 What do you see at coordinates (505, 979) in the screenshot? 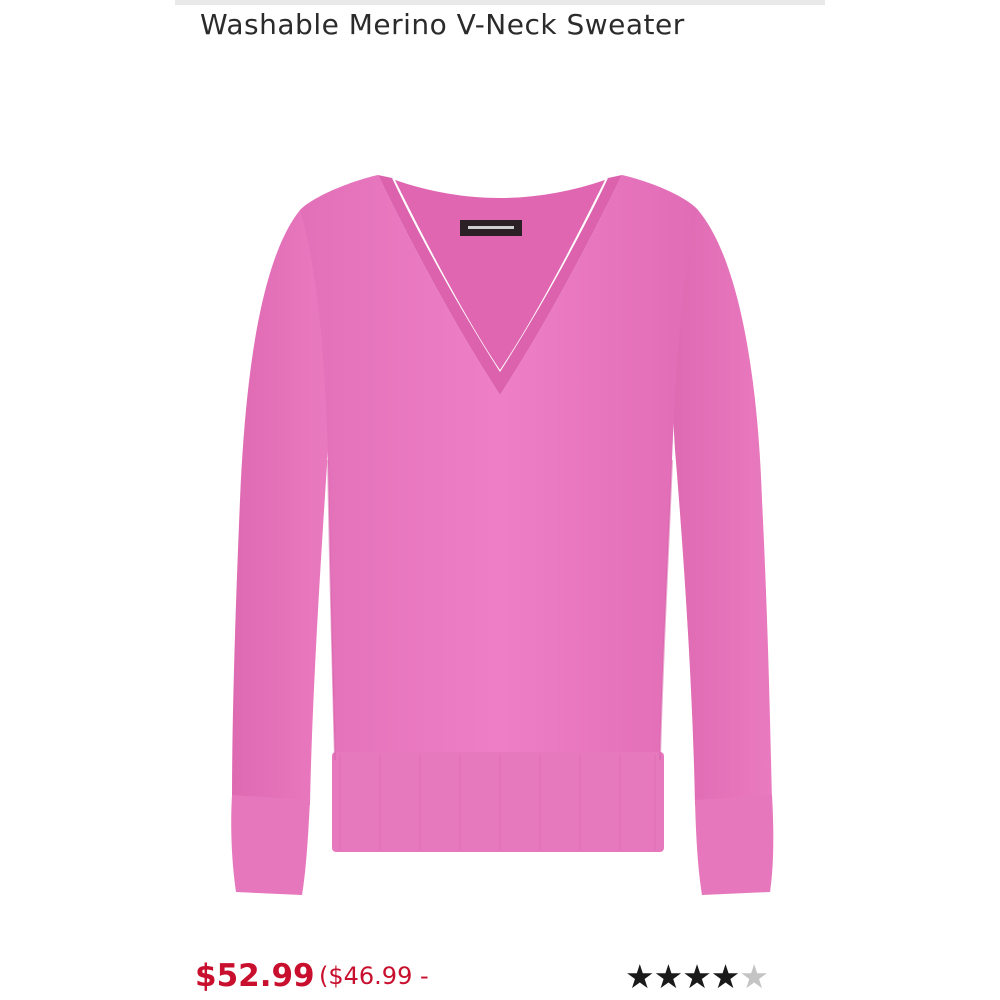
I see `price-rating-row: $52.99 ($46.99 - ★★★★★` at bounding box center [505, 979].